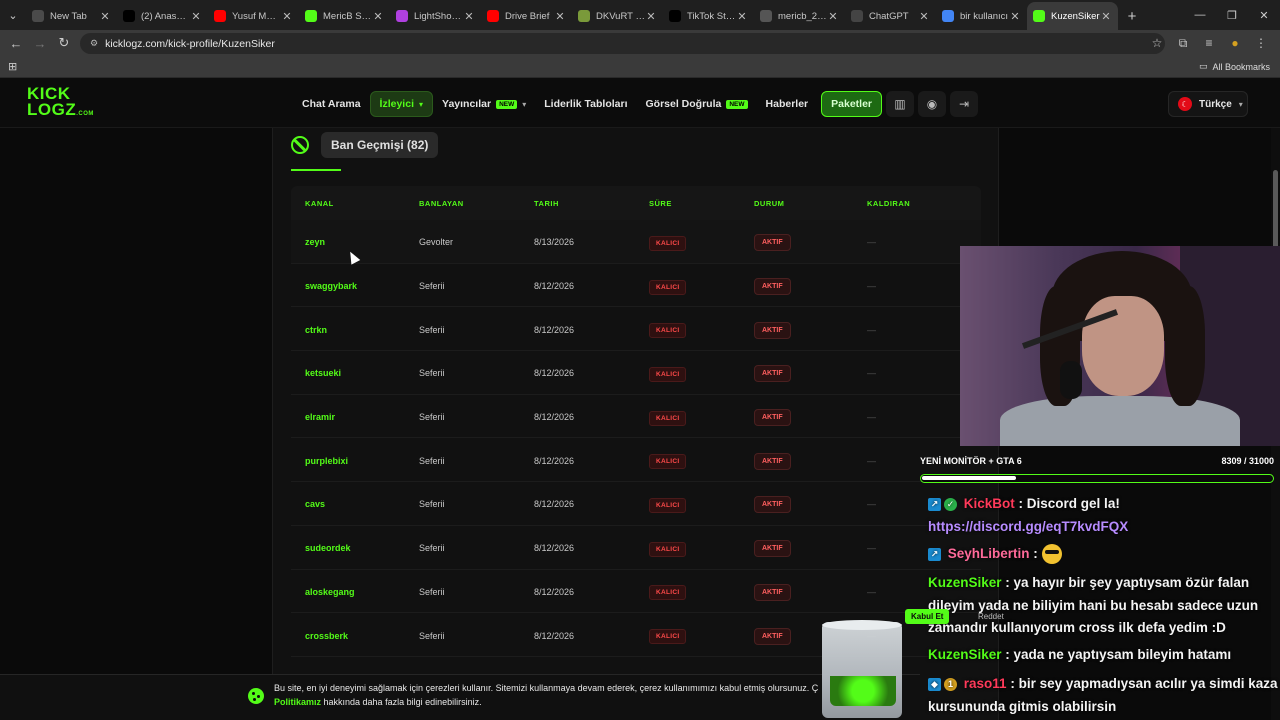 The height and width of the screenshot is (720, 1280). Describe the element at coordinates (981, 16) in the screenshot. I see `browser-tab: bir kullanıcı ✕` at that location.